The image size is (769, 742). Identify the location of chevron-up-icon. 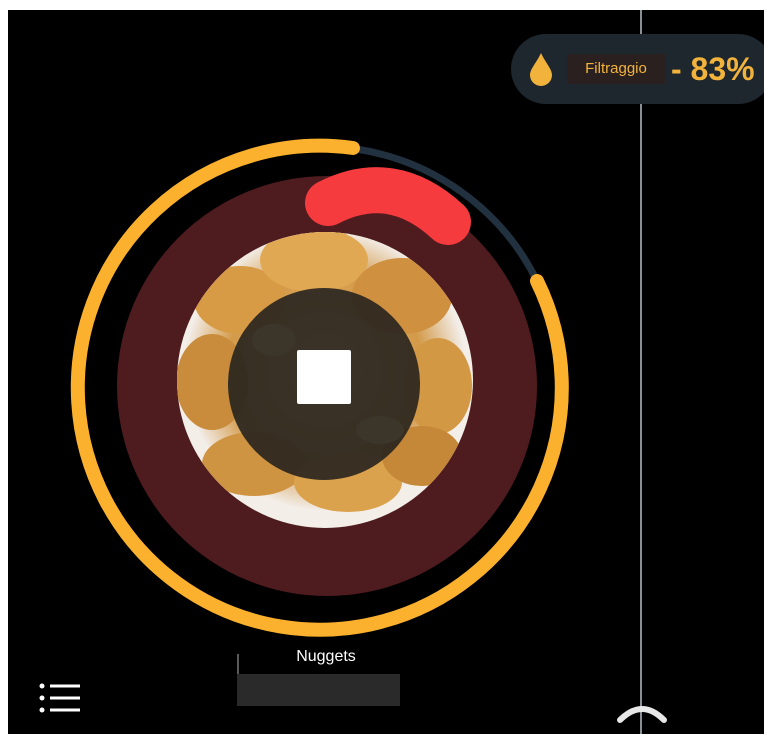
(642, 713).